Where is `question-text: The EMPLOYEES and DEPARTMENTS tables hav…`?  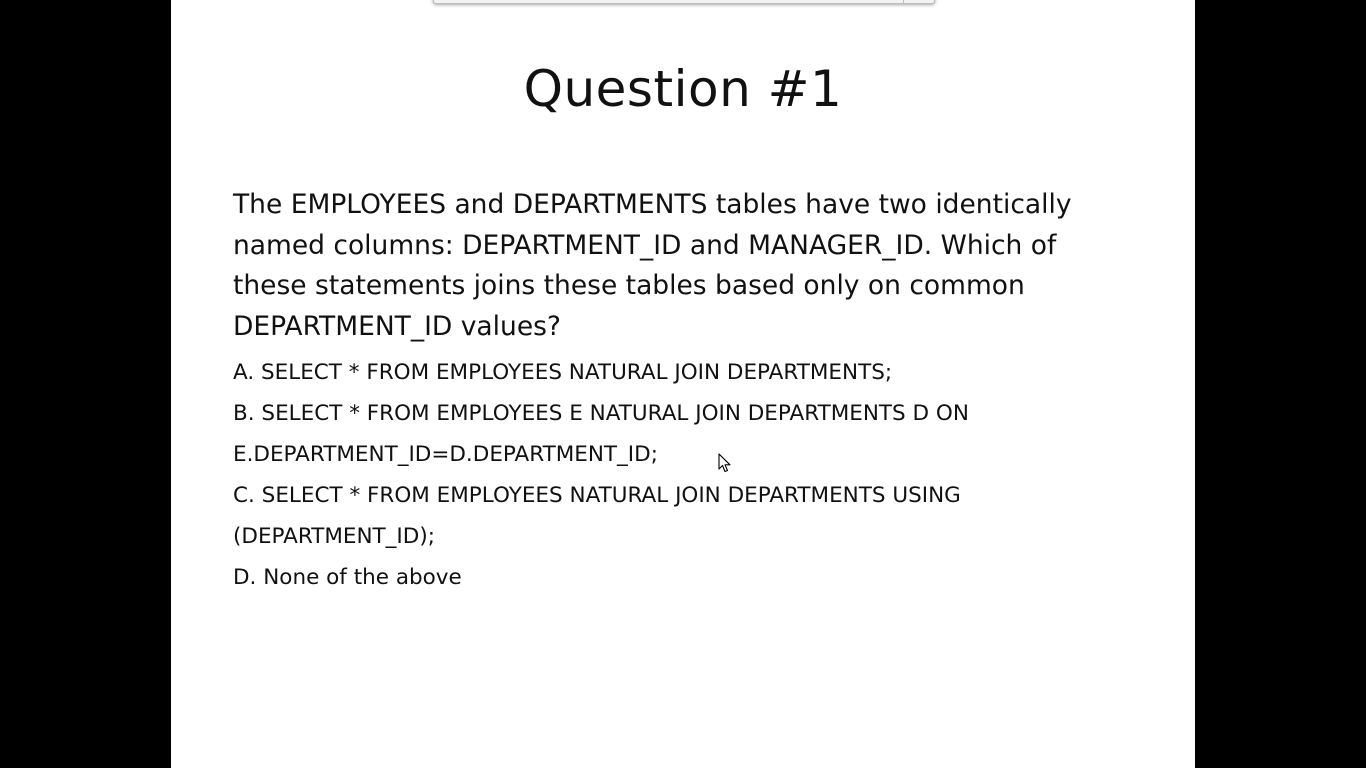
question-text: The EMPLOYEES and DEPARTMENTS tables hav… is located at coordinates (683, 266).